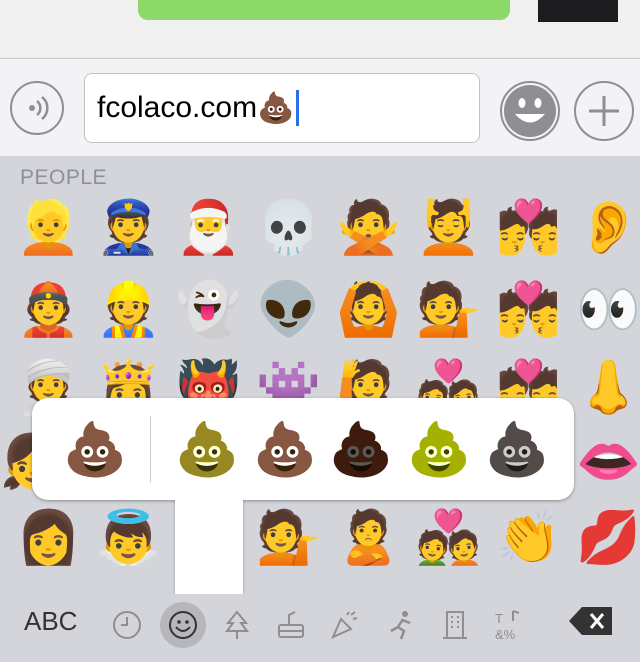 Image resolution: width=640 pixels, height=662 pixels. I want to click on emoji-key: 👏, so click(528, 538).